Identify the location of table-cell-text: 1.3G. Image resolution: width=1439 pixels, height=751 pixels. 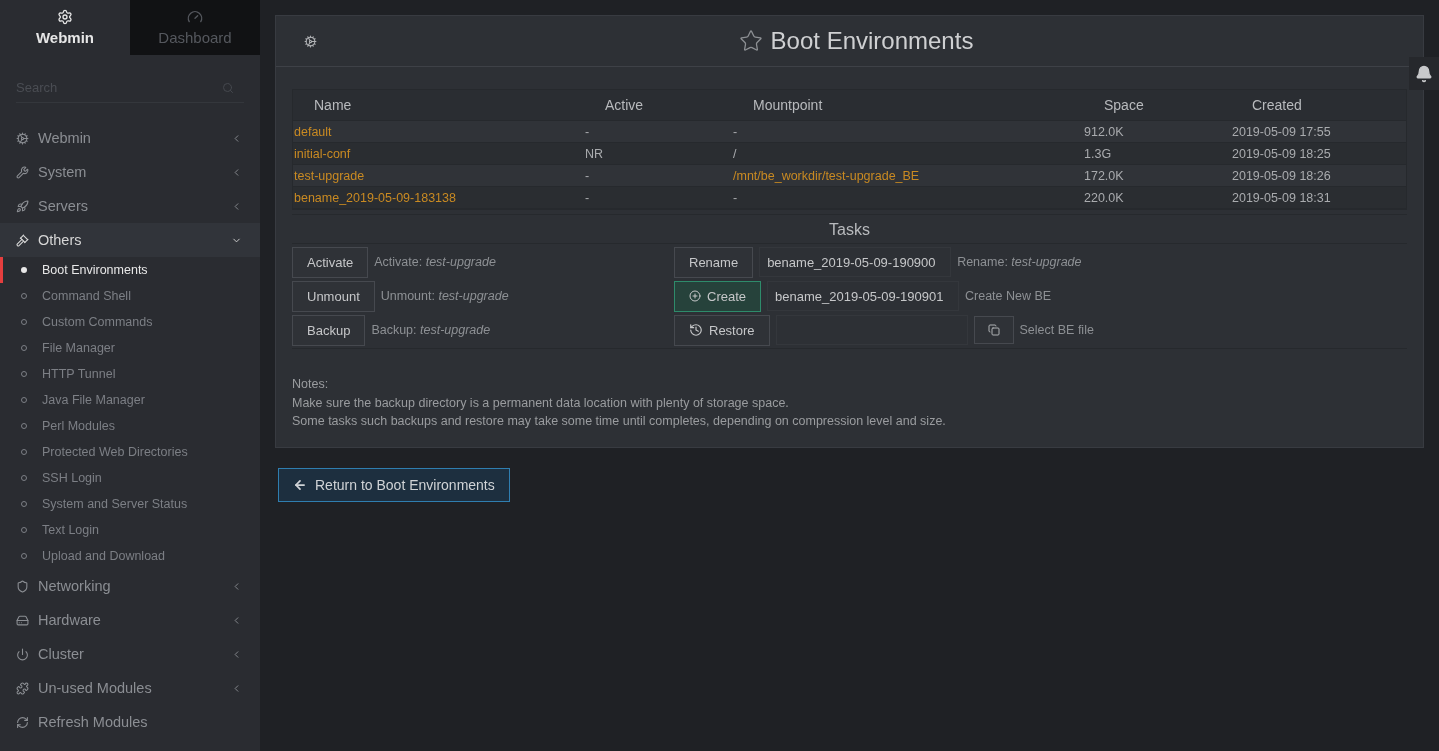
(1098, 153).